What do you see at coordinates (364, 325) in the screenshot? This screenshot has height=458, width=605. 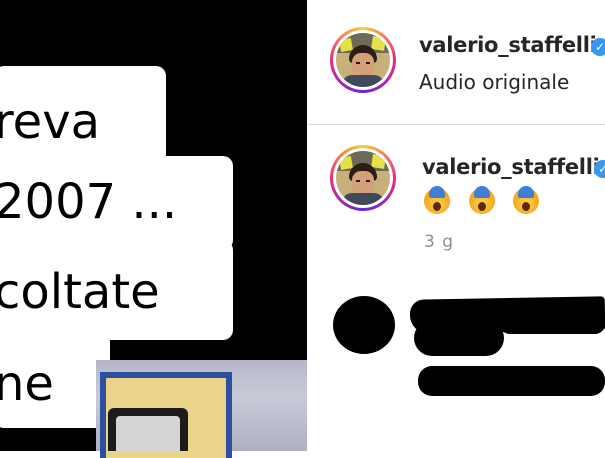 I see `redacted-avatar` at bounding box center [364, 325].